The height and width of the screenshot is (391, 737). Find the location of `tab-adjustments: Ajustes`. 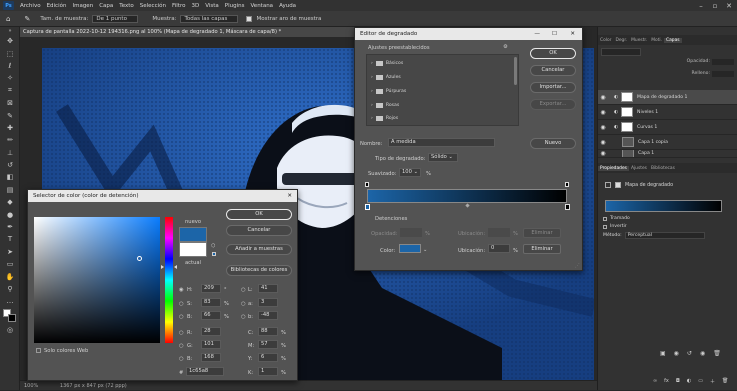

tab-adjustments: Ajustes is located at coordinates (639, 168).